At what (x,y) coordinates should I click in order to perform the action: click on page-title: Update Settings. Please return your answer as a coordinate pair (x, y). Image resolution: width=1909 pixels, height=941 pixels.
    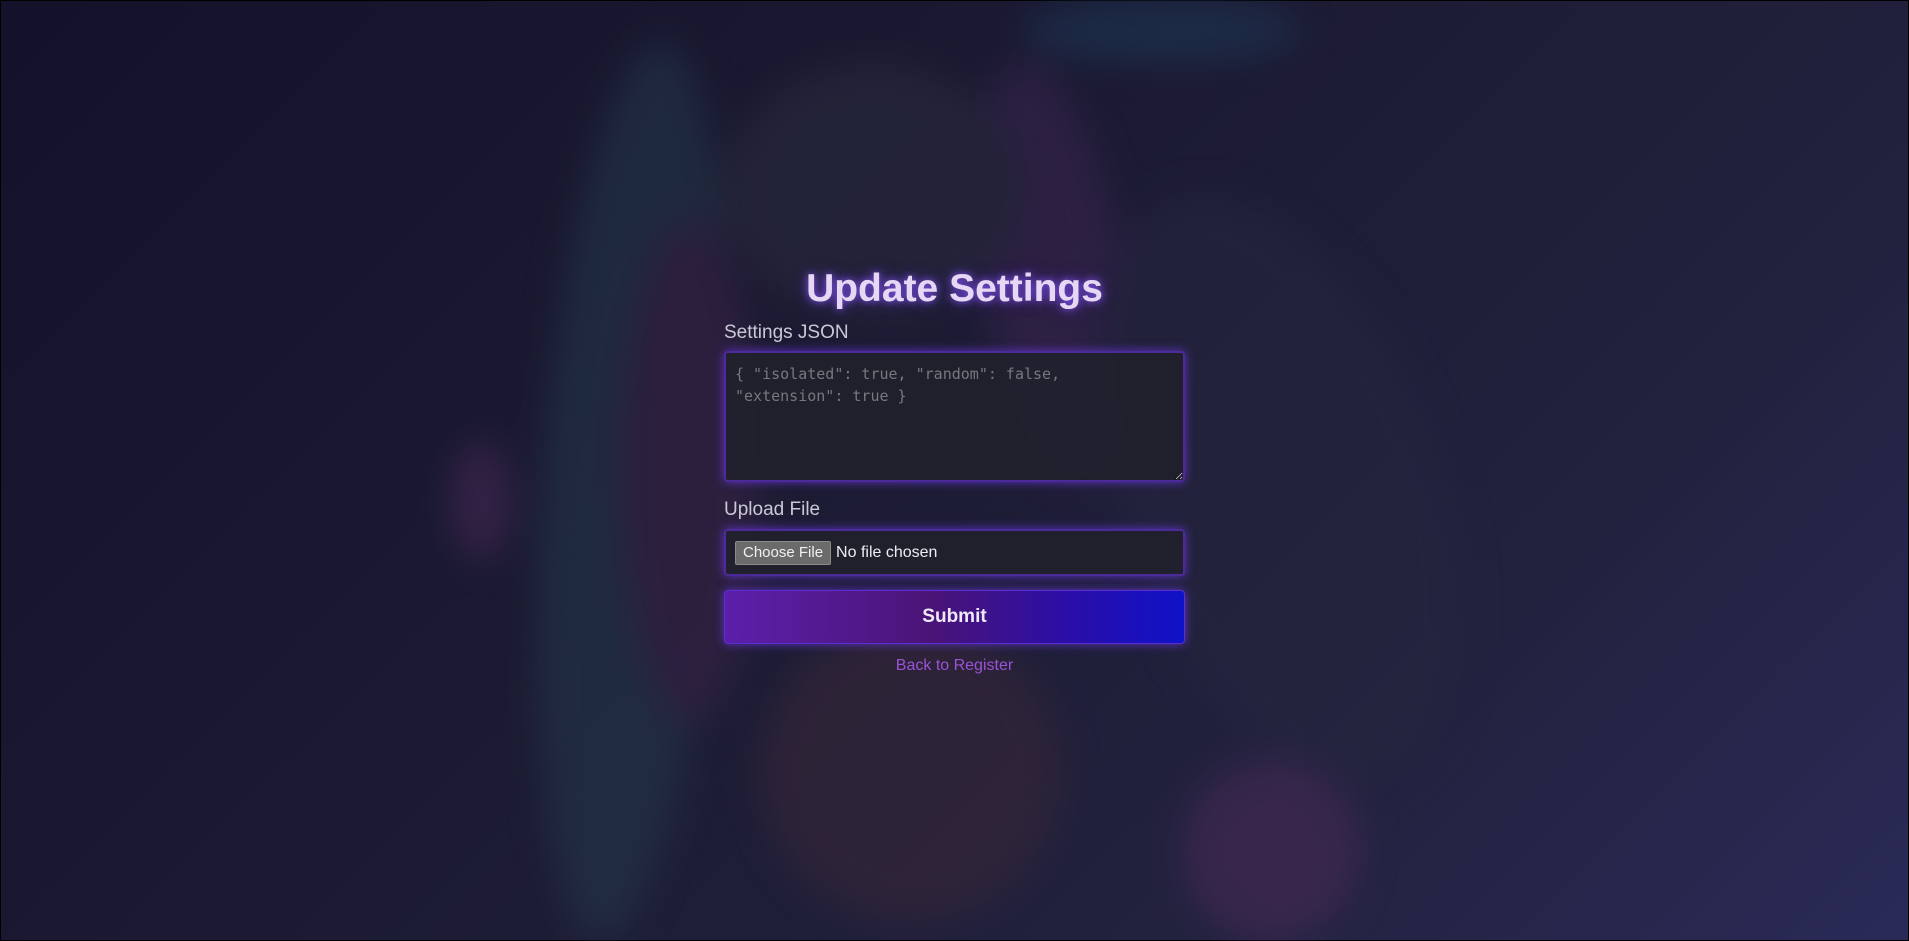
    Looking at the image, I should click on (954, 288).